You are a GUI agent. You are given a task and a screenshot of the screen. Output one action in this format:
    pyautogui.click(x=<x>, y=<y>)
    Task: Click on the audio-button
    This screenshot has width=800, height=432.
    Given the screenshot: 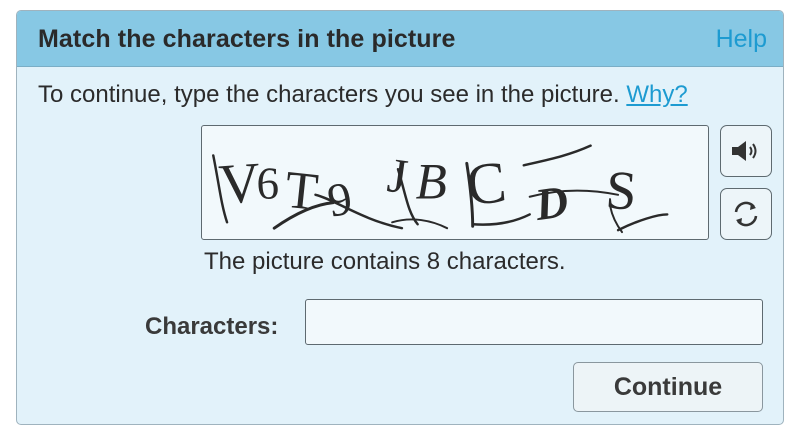 What is the action you would take?
    pyautogui.click(x=746, y=151)
    